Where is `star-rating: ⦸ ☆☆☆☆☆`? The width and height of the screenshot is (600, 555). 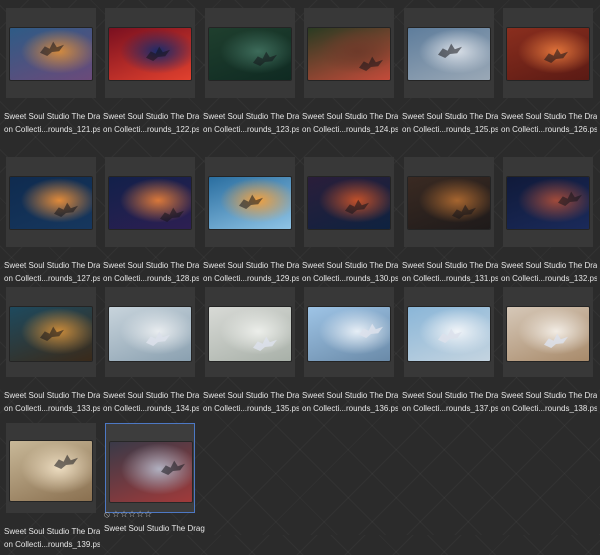 star-rating: ⦸ ☆☆☆☆☆ is located at coordinates (128, 515).